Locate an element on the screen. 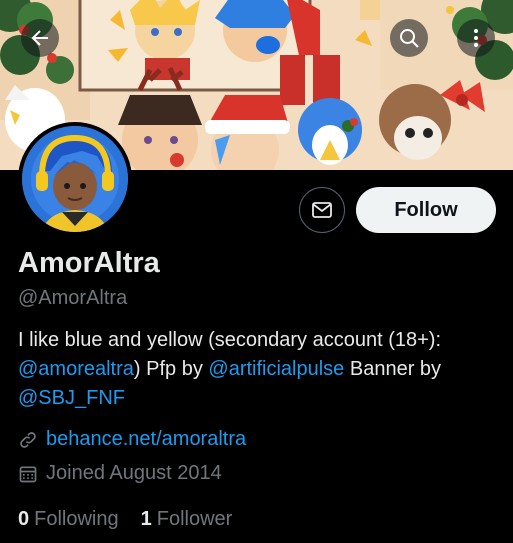  following-link: 0 Following is located at coordinates (68, 519).